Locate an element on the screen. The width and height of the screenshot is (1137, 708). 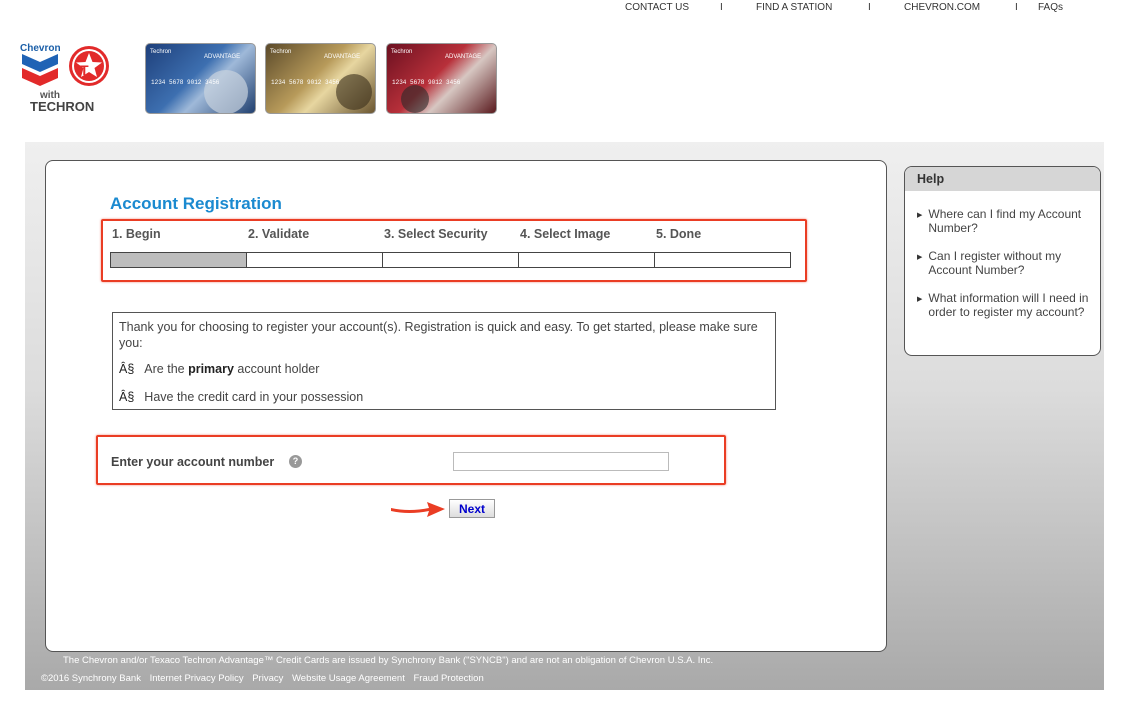
bullet-text: account holder is located at coordinates (276, 369).